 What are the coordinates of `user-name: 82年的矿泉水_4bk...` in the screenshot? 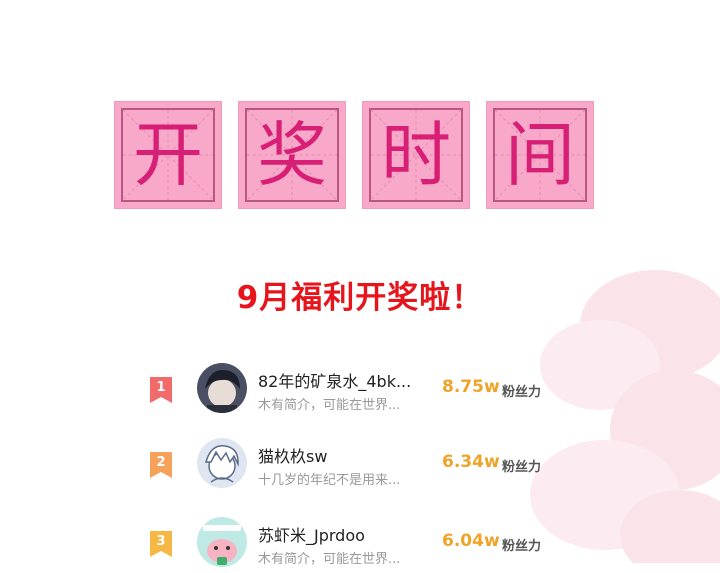 It's located at (343, 380).